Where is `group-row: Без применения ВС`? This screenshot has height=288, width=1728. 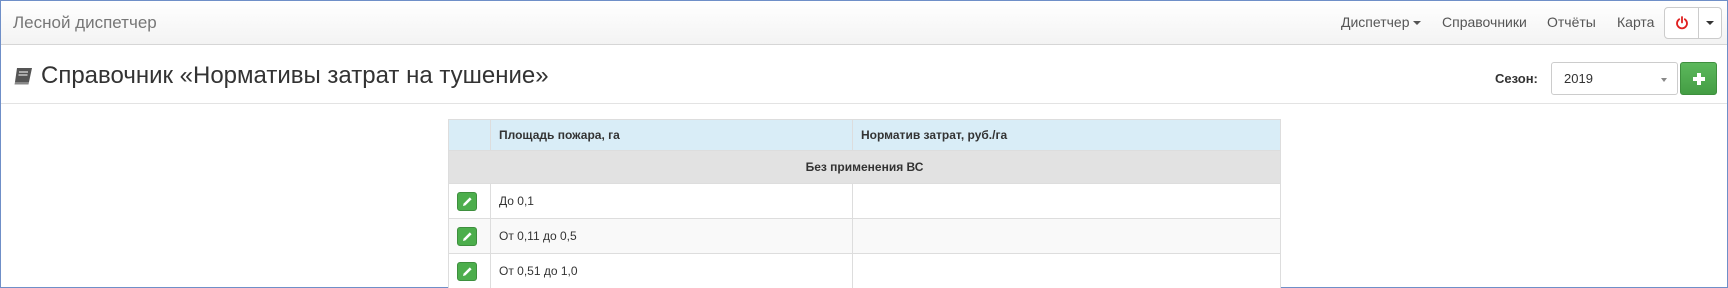 group-row: Без применения ВС is located at coordinates (864, 167).